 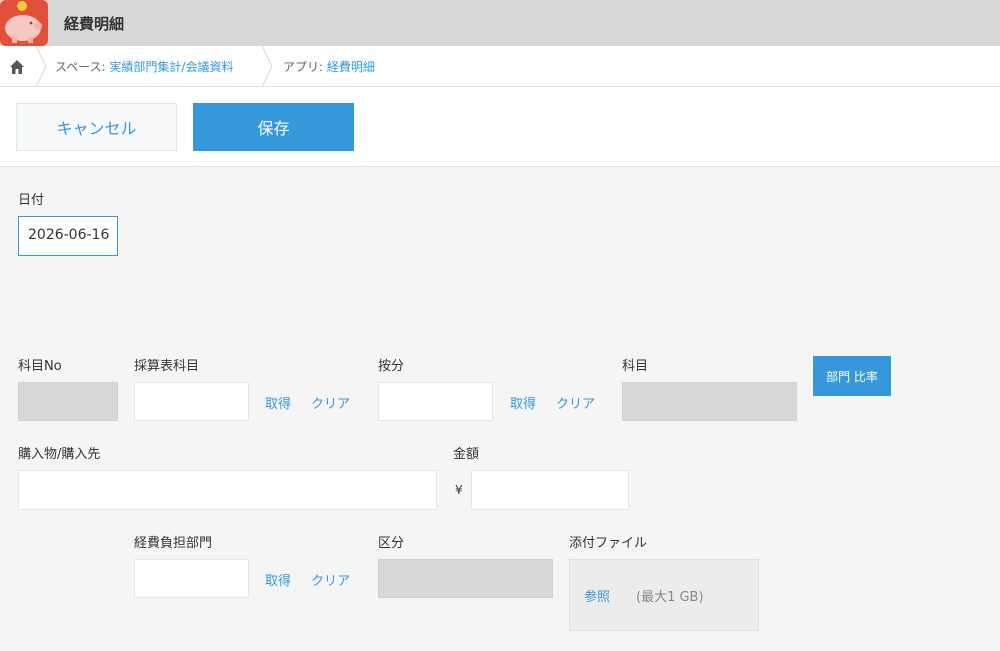 I want to click on amount-label: 金額, so click(x=466, y=454).